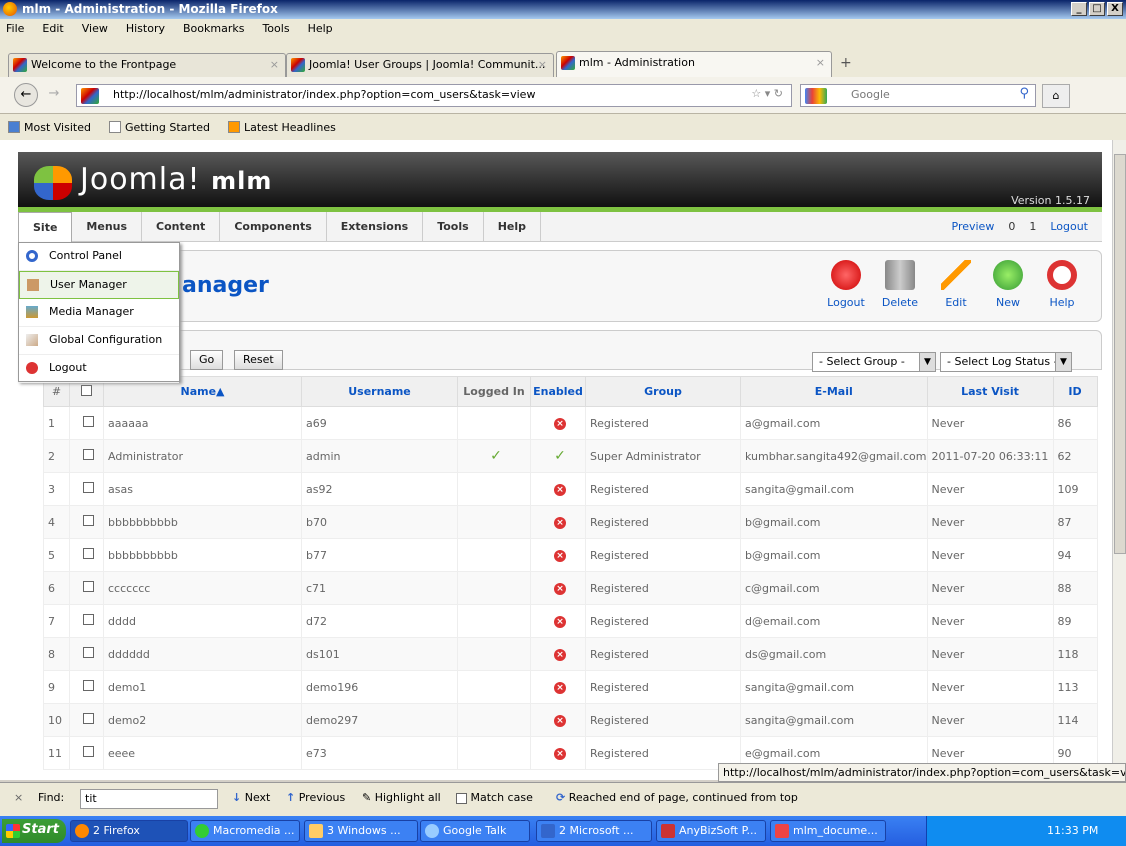  Describe the element at coordinates (1011, 226) in the screenshot. I see `messages-count: 0` at that location.